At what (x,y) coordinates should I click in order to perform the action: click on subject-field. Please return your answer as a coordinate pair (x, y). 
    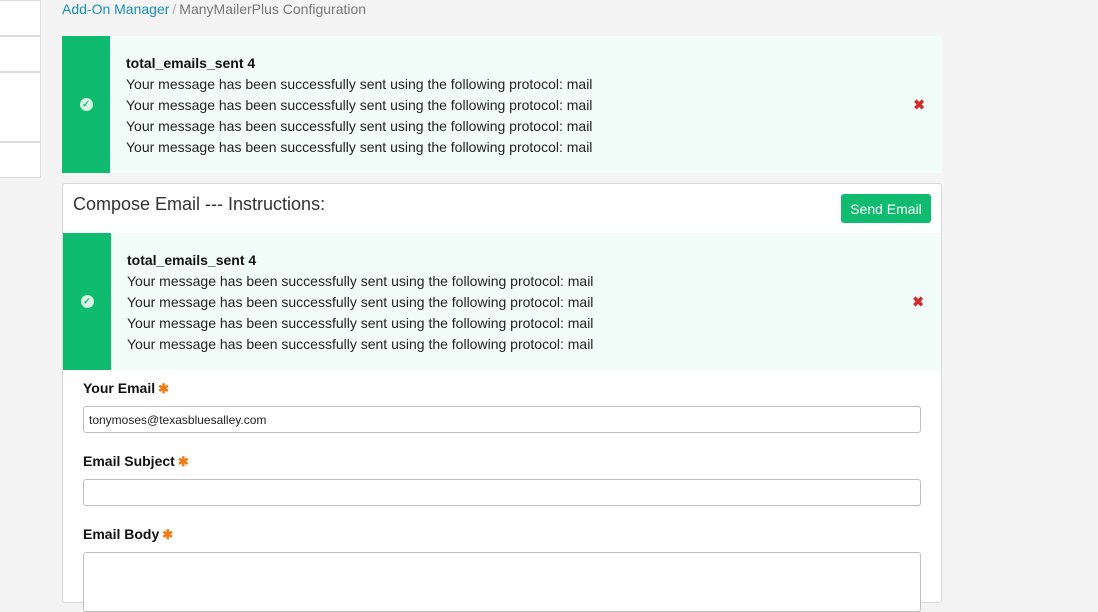
    Looking at the image, I should click on (502, 492).